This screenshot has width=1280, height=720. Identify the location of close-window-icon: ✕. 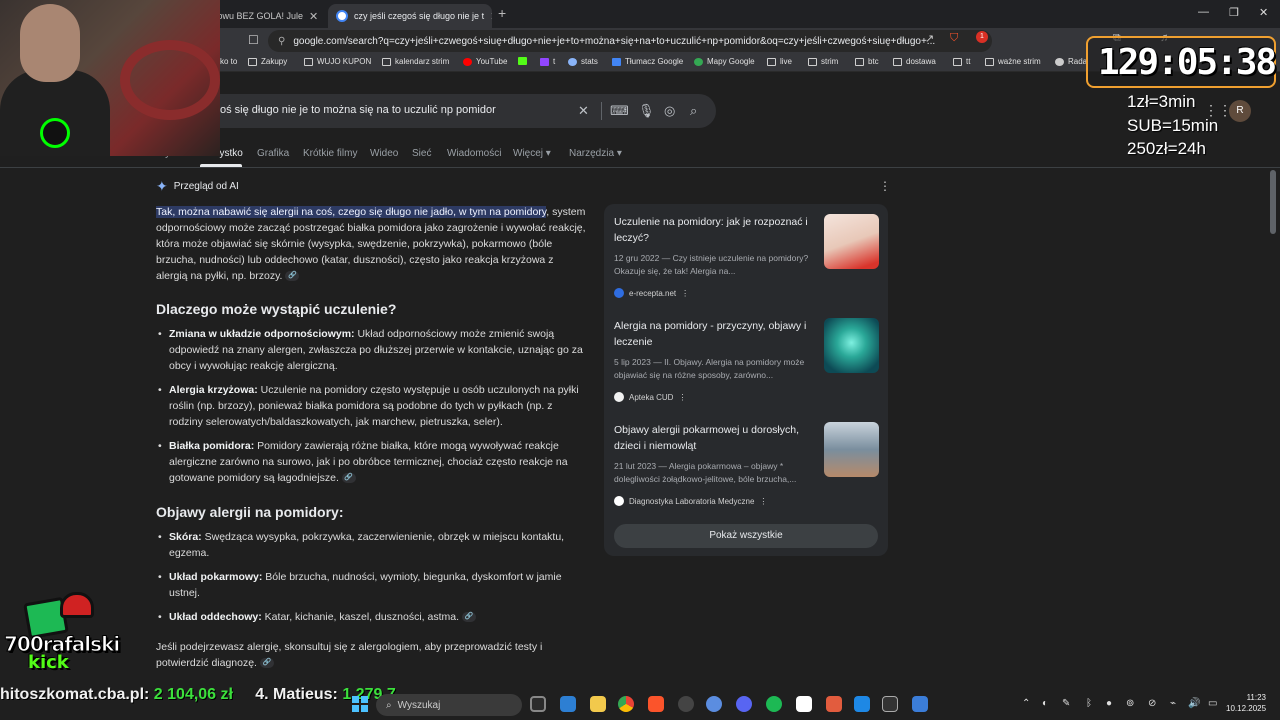
(1263, 12).